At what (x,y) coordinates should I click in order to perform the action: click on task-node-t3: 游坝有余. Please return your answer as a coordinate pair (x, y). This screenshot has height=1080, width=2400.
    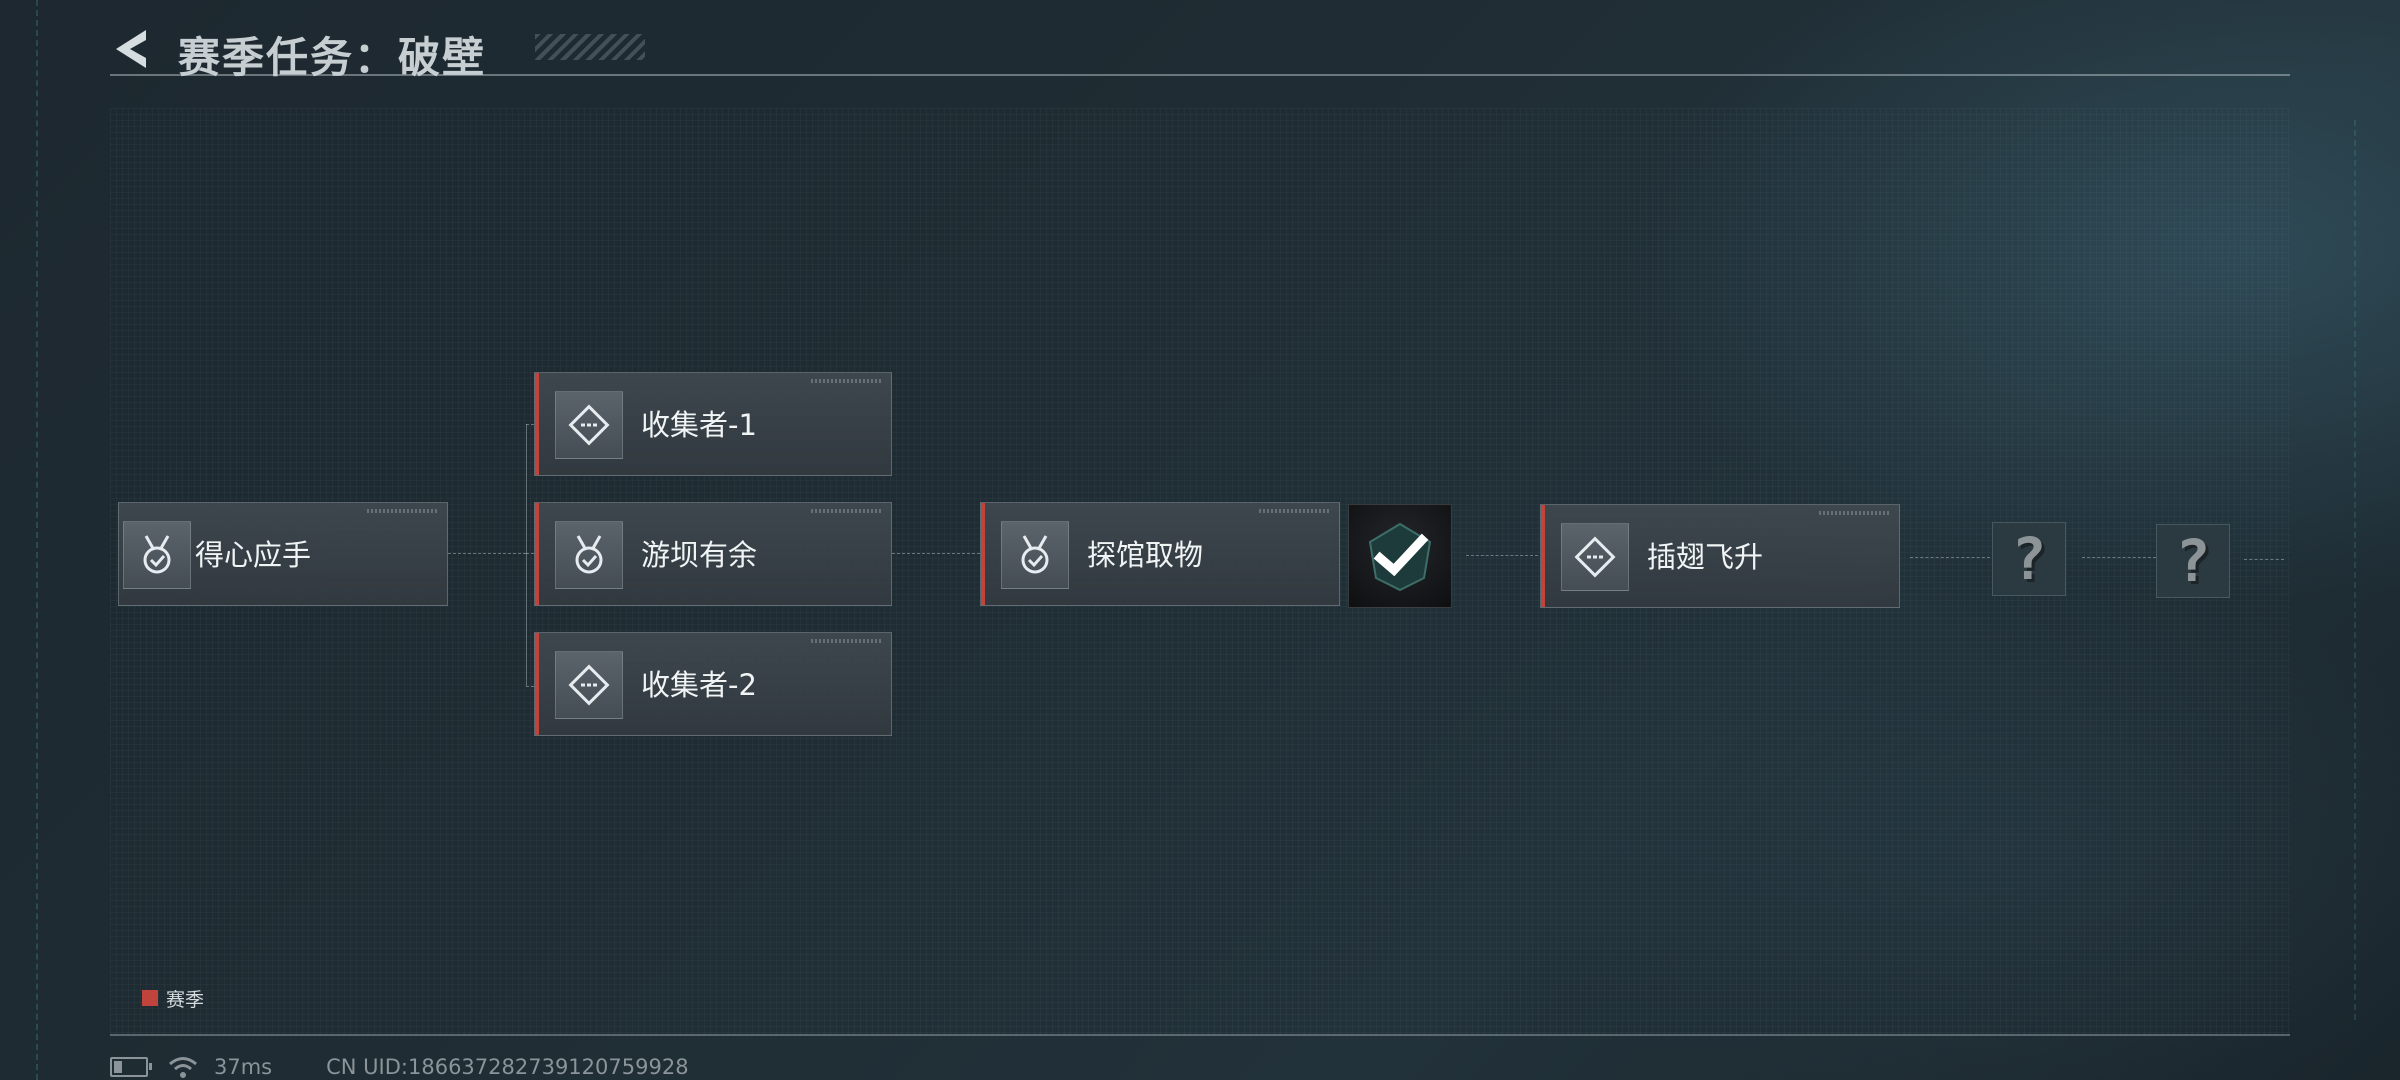
    Looking at the image, I should click on (713, 554).